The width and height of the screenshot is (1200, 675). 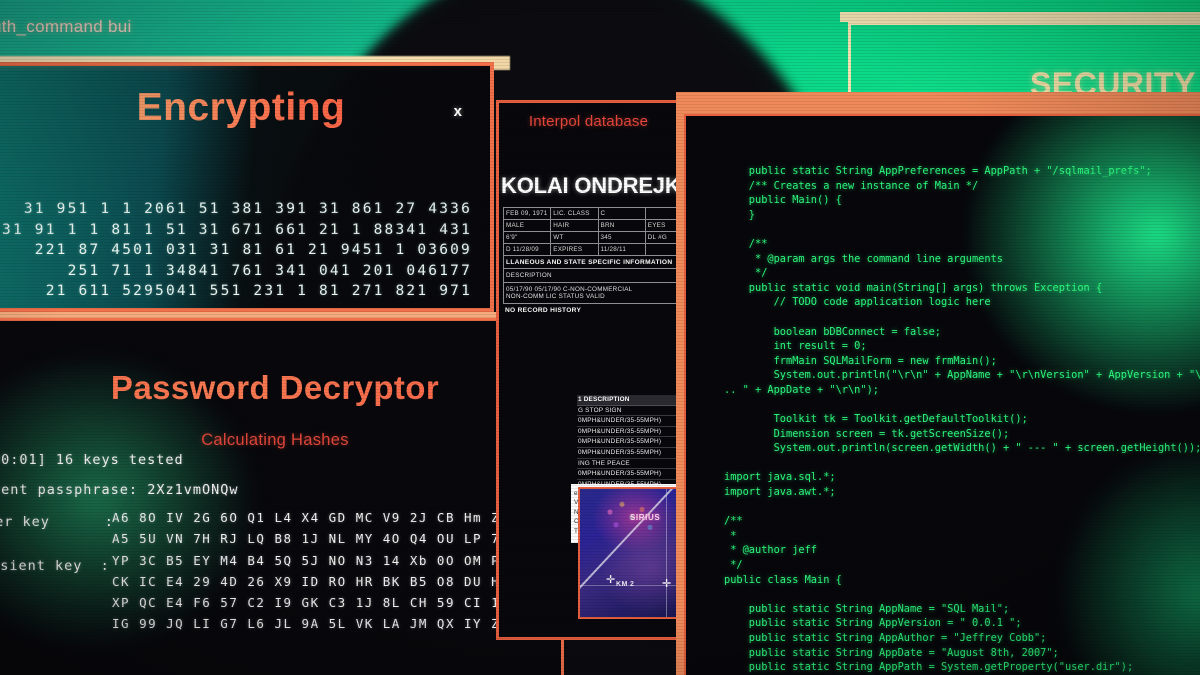 I want to click on passphrase-label: rent passphrase:, so click(x=69, y=490).